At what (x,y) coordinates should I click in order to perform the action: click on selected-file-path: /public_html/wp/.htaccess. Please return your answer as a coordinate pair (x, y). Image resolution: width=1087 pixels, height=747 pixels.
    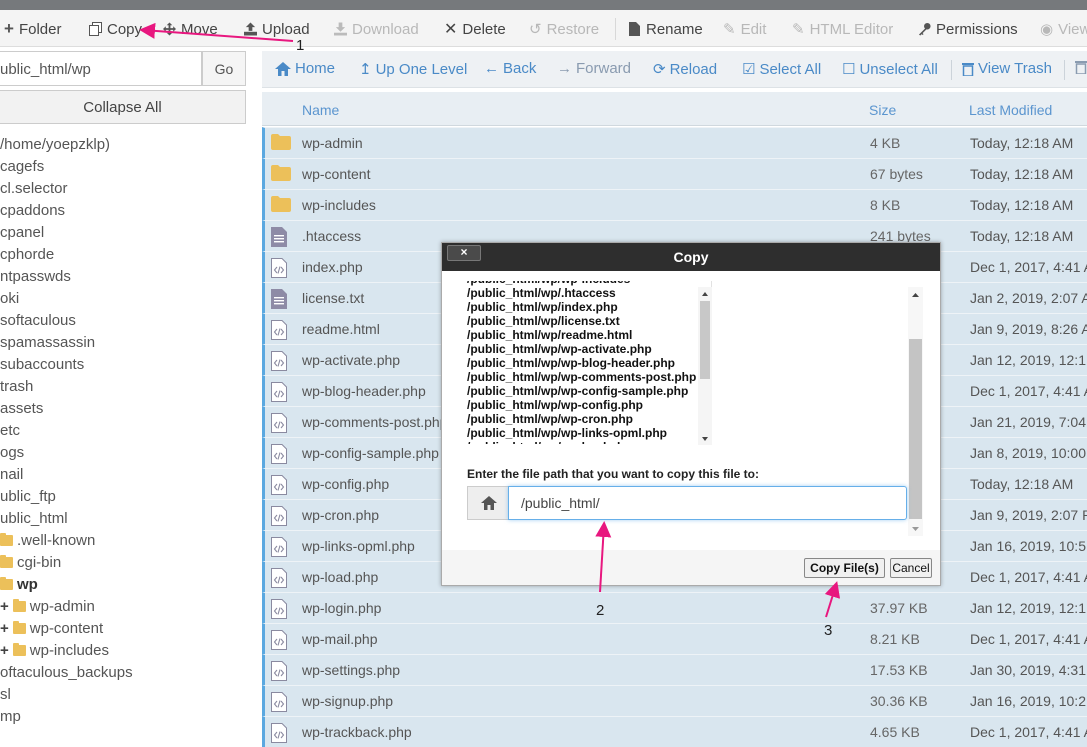
    Looking at the image, I should click on (541, 293).